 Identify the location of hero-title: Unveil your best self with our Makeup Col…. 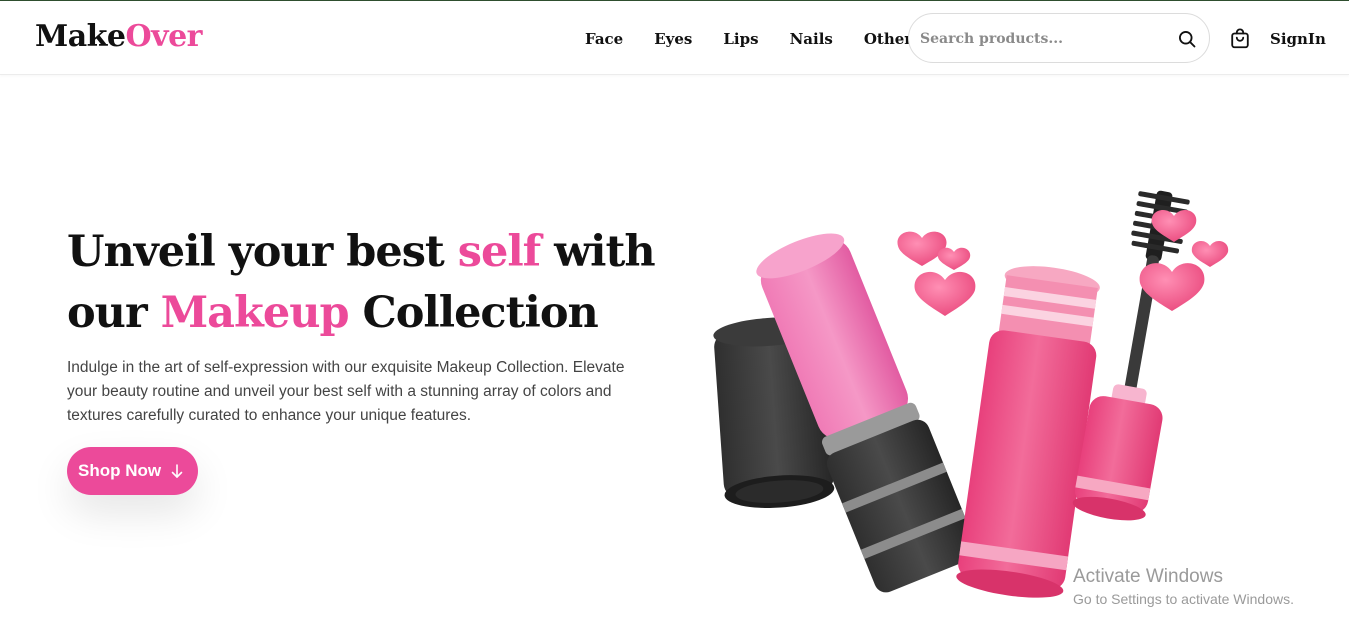
(367, 283).